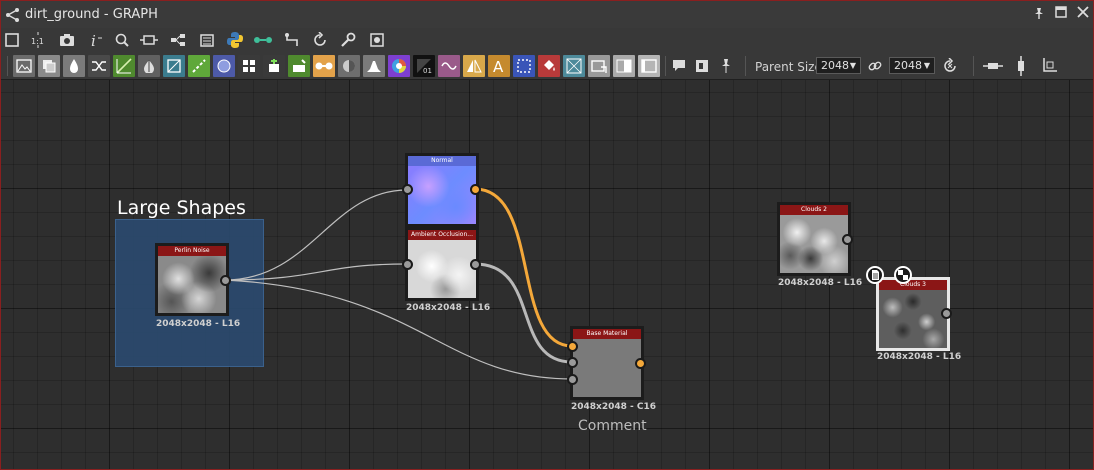 The image size is (1094, 470). I want to click on wire-perlin-ao, so click(316, 272).